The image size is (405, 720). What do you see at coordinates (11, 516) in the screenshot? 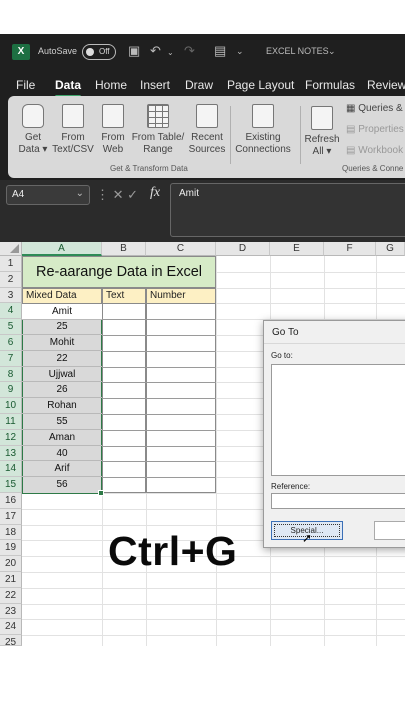
I see `row-header: 17` at bounding box center [11, 516].